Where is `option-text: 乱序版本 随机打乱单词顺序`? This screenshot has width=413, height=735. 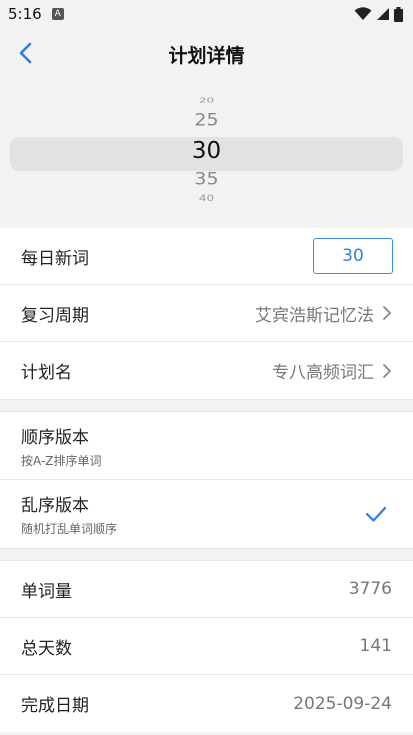 option-text: 乱序版本 随机打乱单词顺序 is located at coordinates (69, 514).